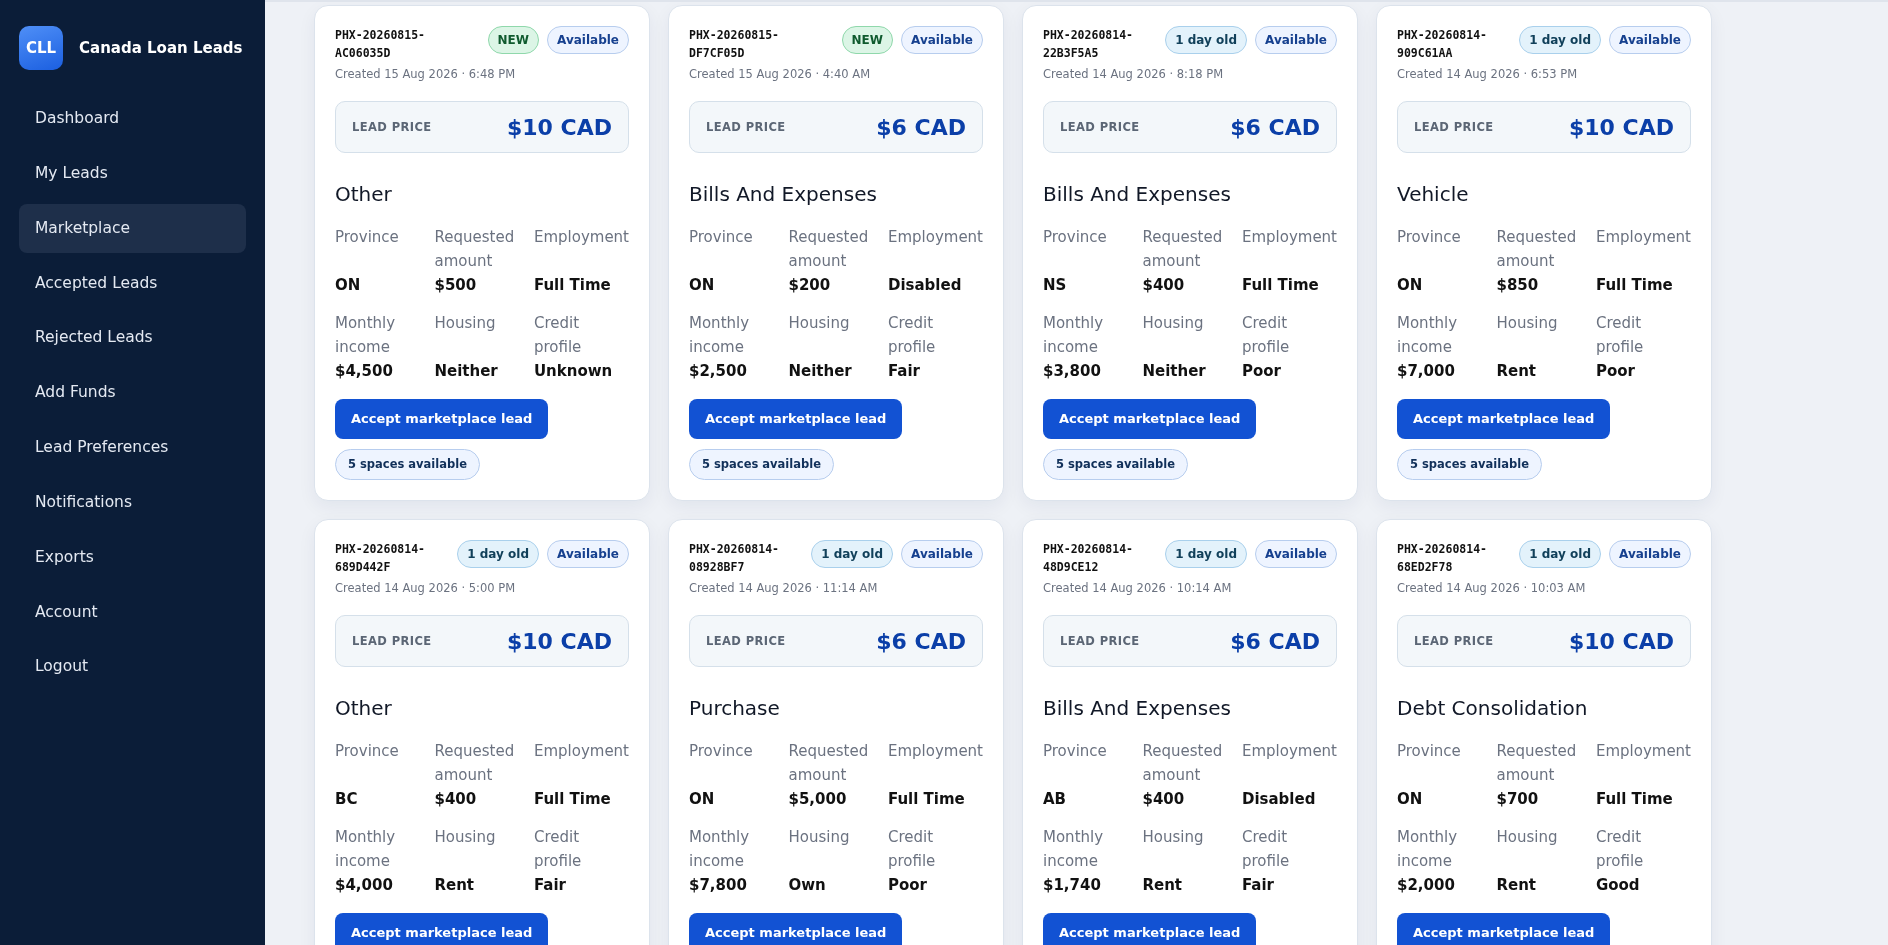 The image size is (1888, 945). What do you see at coordinates (132, 393) in the screenshot?
I see `nav-item: Add Funds` at bounding box center [132, 393].